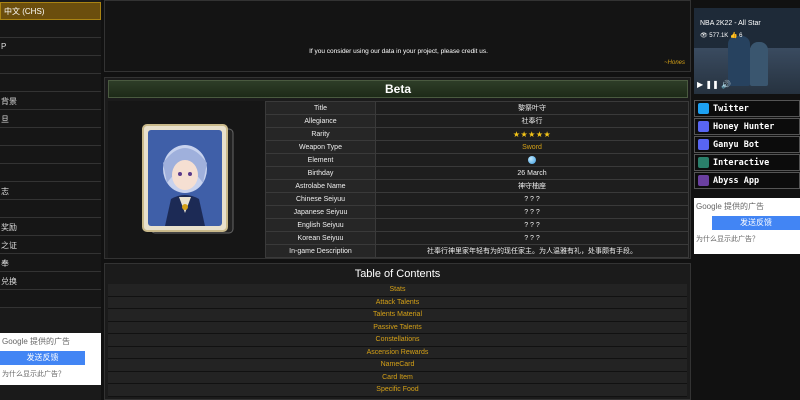  I want to click on toc-link: Specific Food, so click(397, 390).